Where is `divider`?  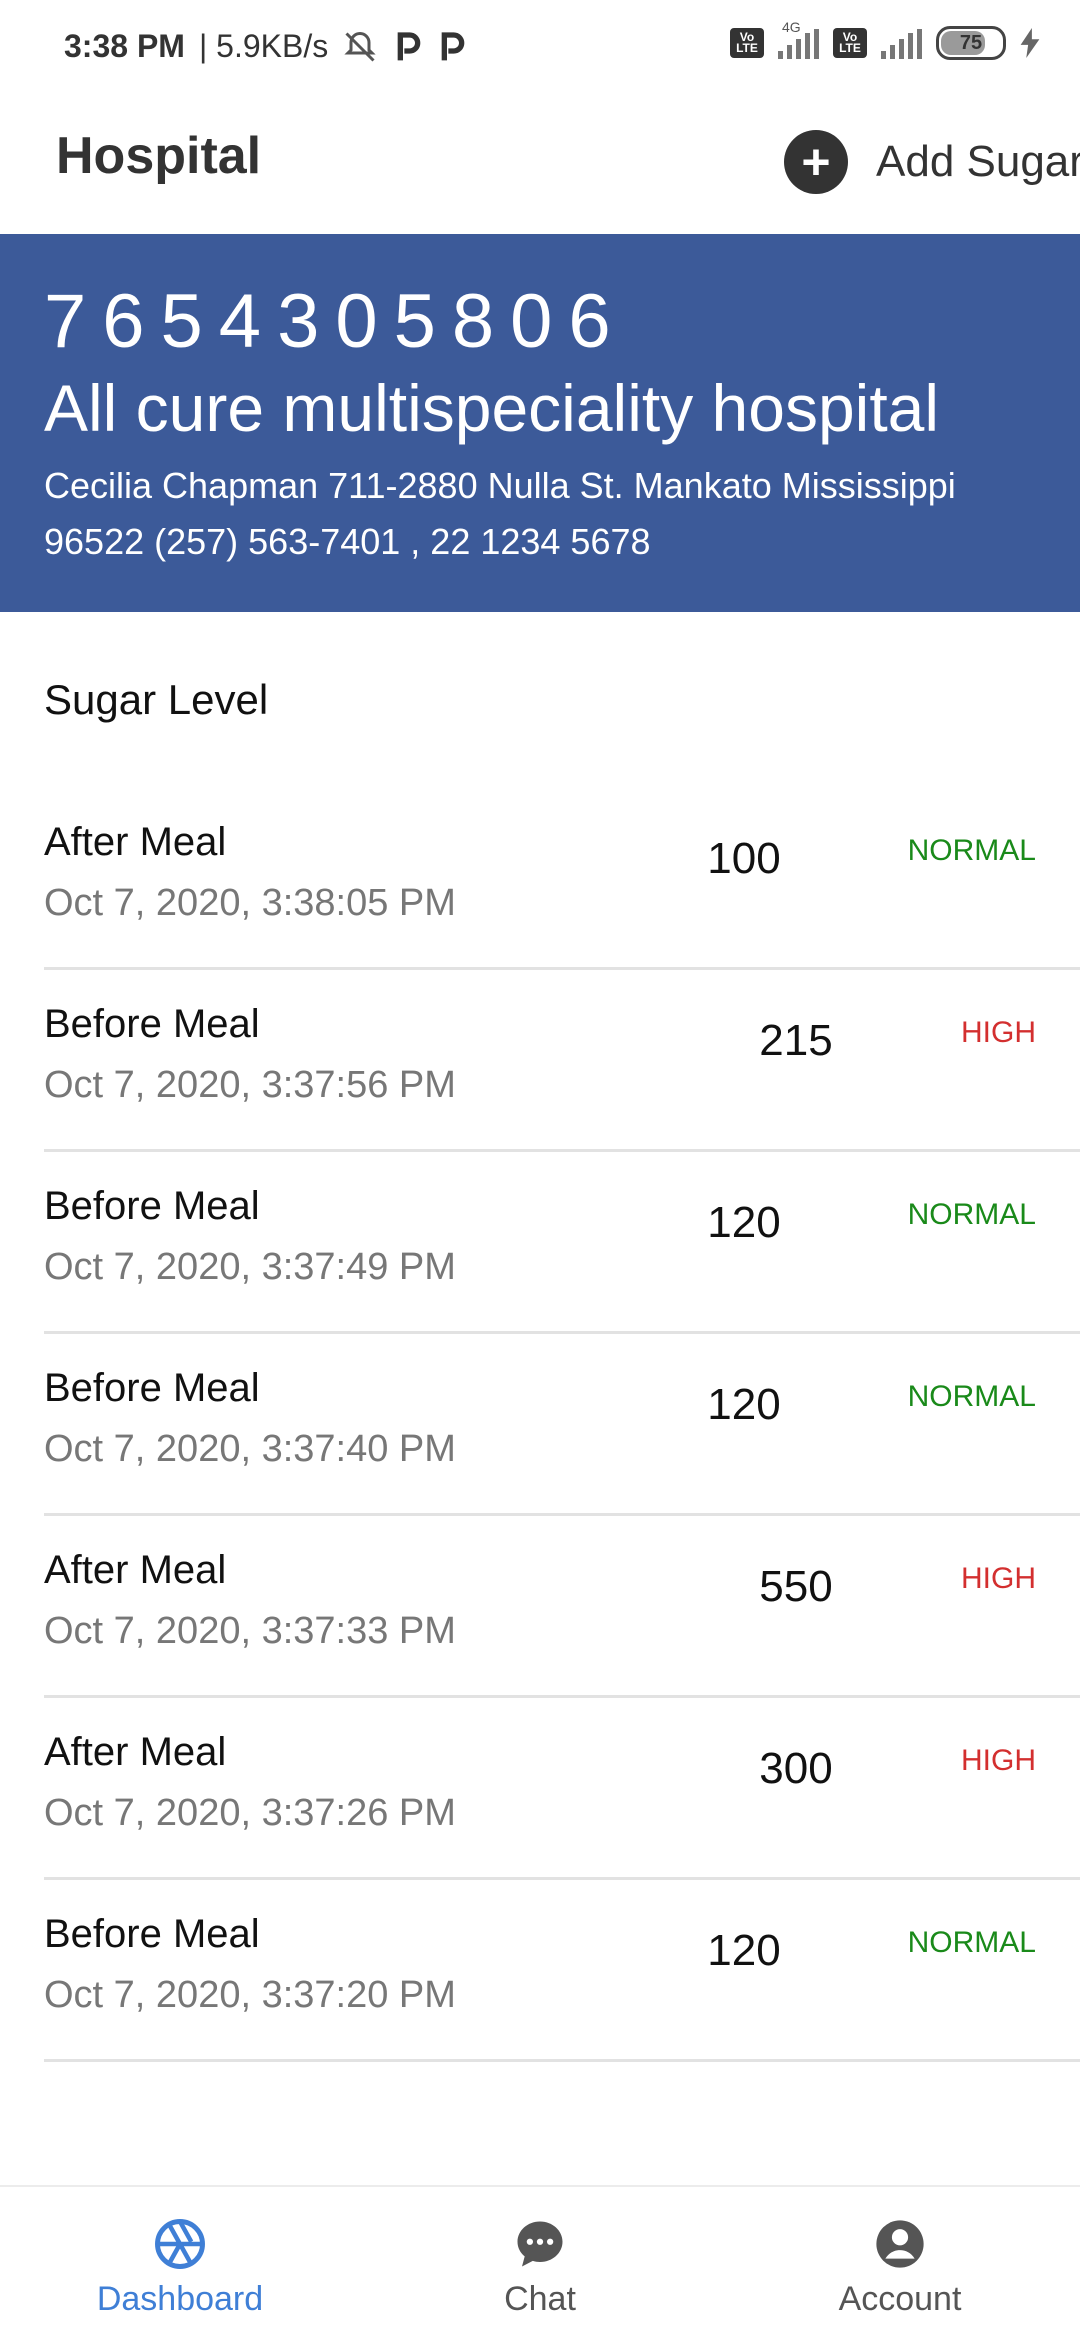 divider is located at coordinates (562, 2060).